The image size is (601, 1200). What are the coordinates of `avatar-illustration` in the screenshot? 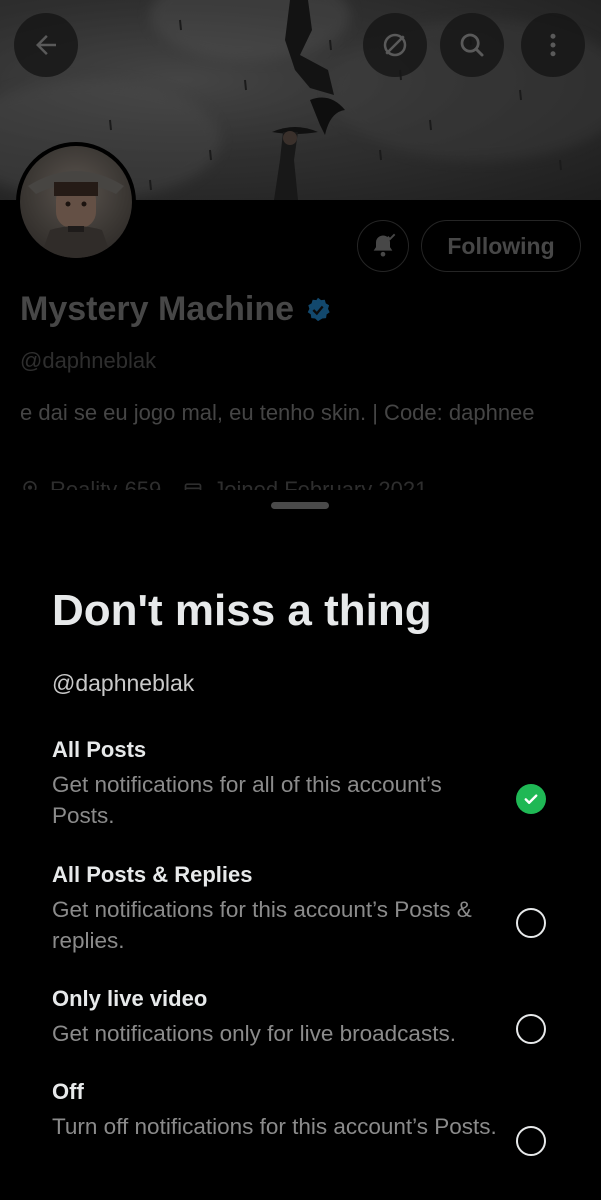 It's located at (76, 214).